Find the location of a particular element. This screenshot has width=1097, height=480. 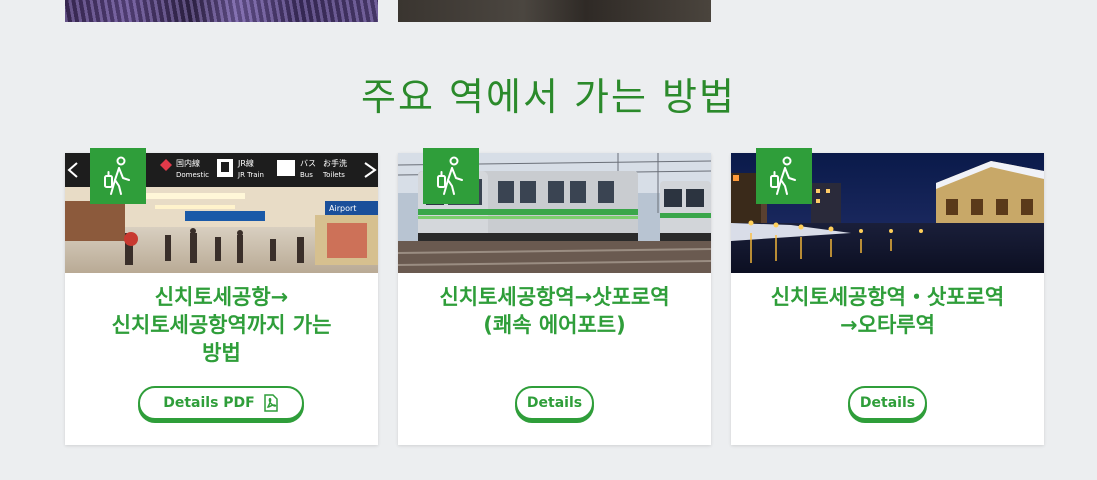

title-line: 신치토세공항→ is located at coordinates (221, 297).